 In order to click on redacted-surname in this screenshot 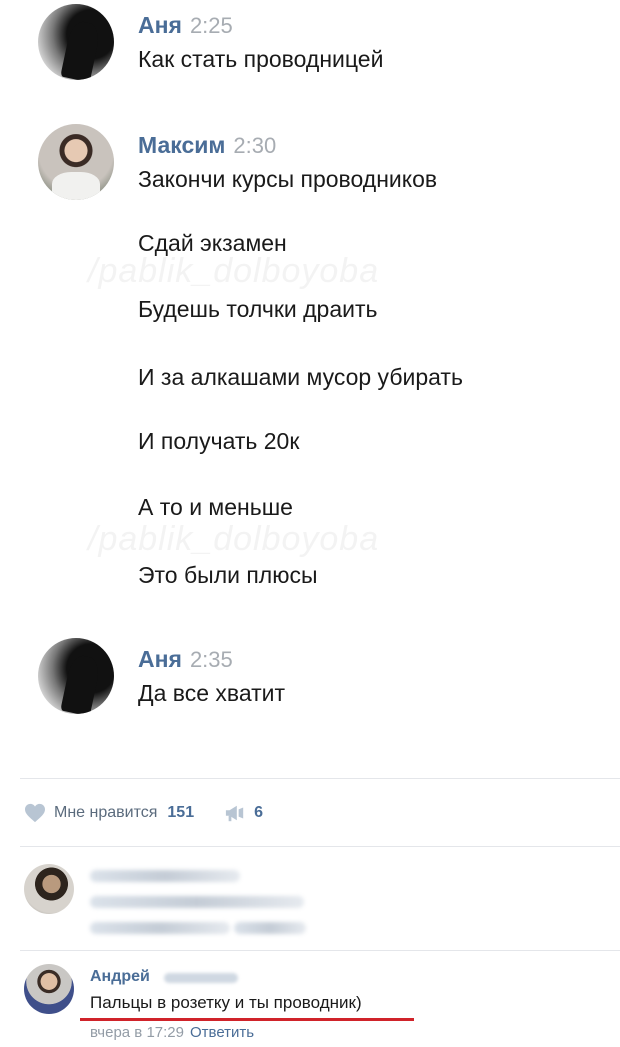, I will do `click(201, 978)`.